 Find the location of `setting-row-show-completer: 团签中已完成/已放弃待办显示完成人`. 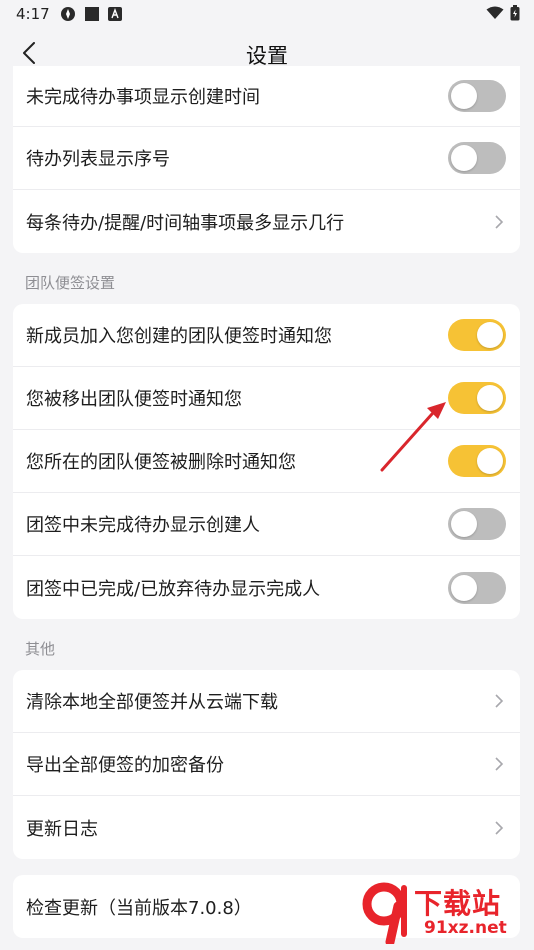

setting-row-show-completer: 团签中已完成/已放弃待办显示完成人 is located at coordinates (266, 587).